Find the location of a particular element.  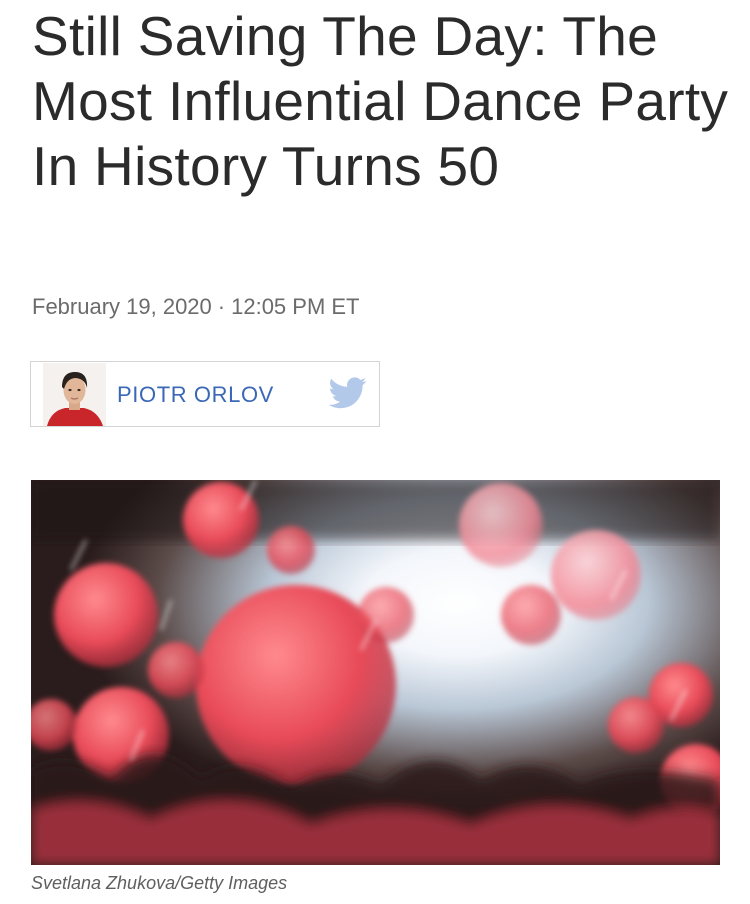

author-avatar is located at coordinates (74, 394).